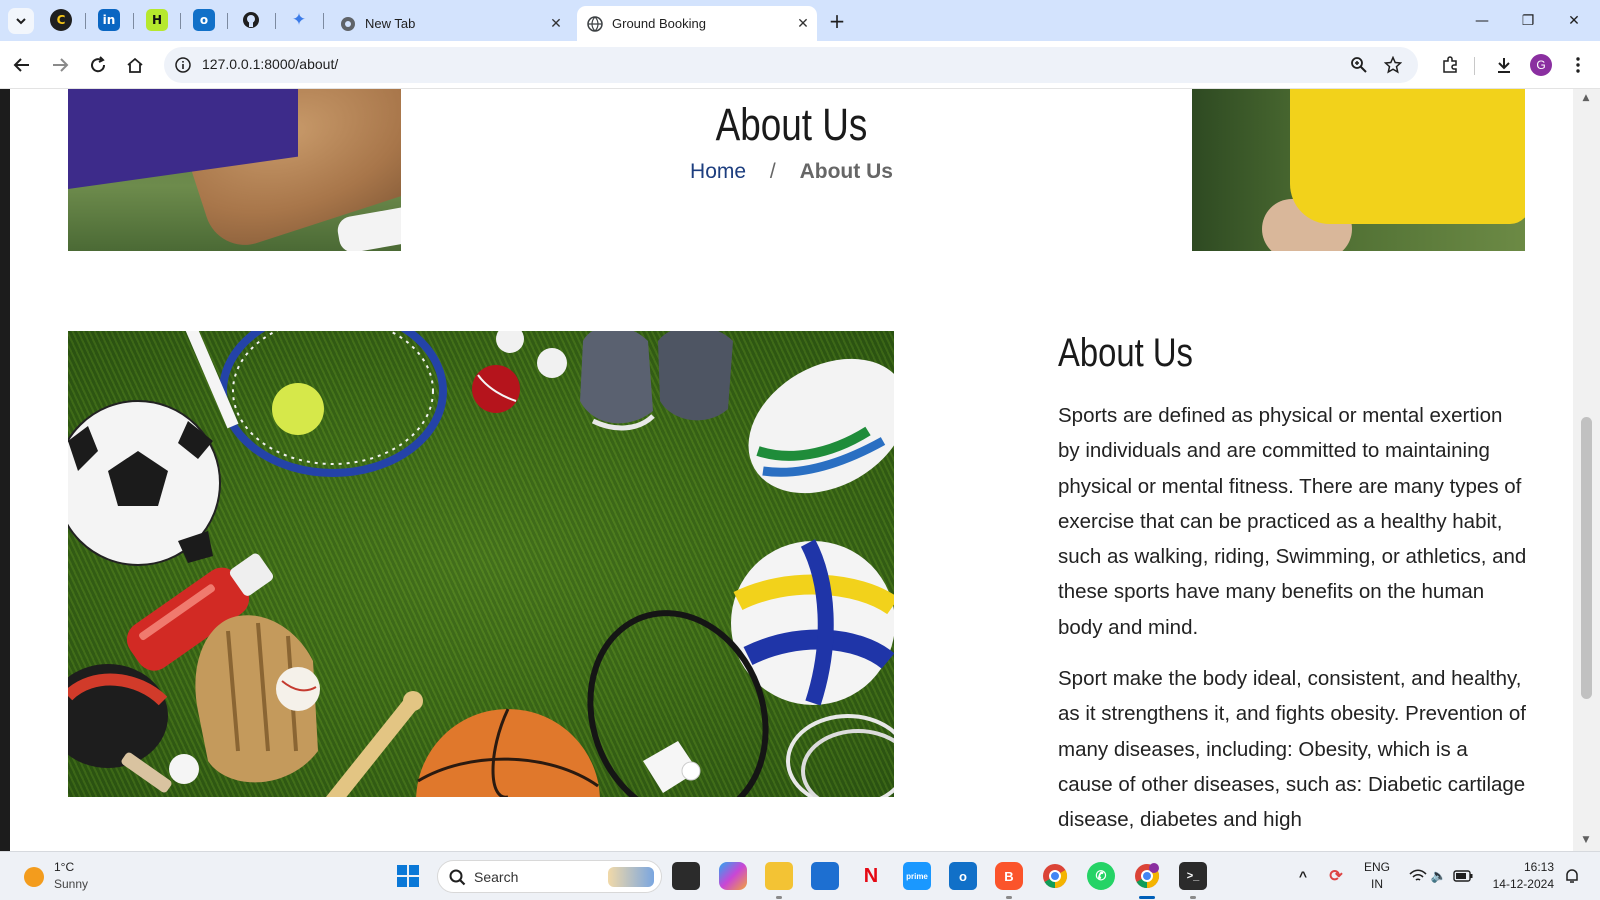 The image size is (1600, 900). Describe the element at coordinates (390, 23) in the screenshot. I see `tab-title: New Tab` at that location.